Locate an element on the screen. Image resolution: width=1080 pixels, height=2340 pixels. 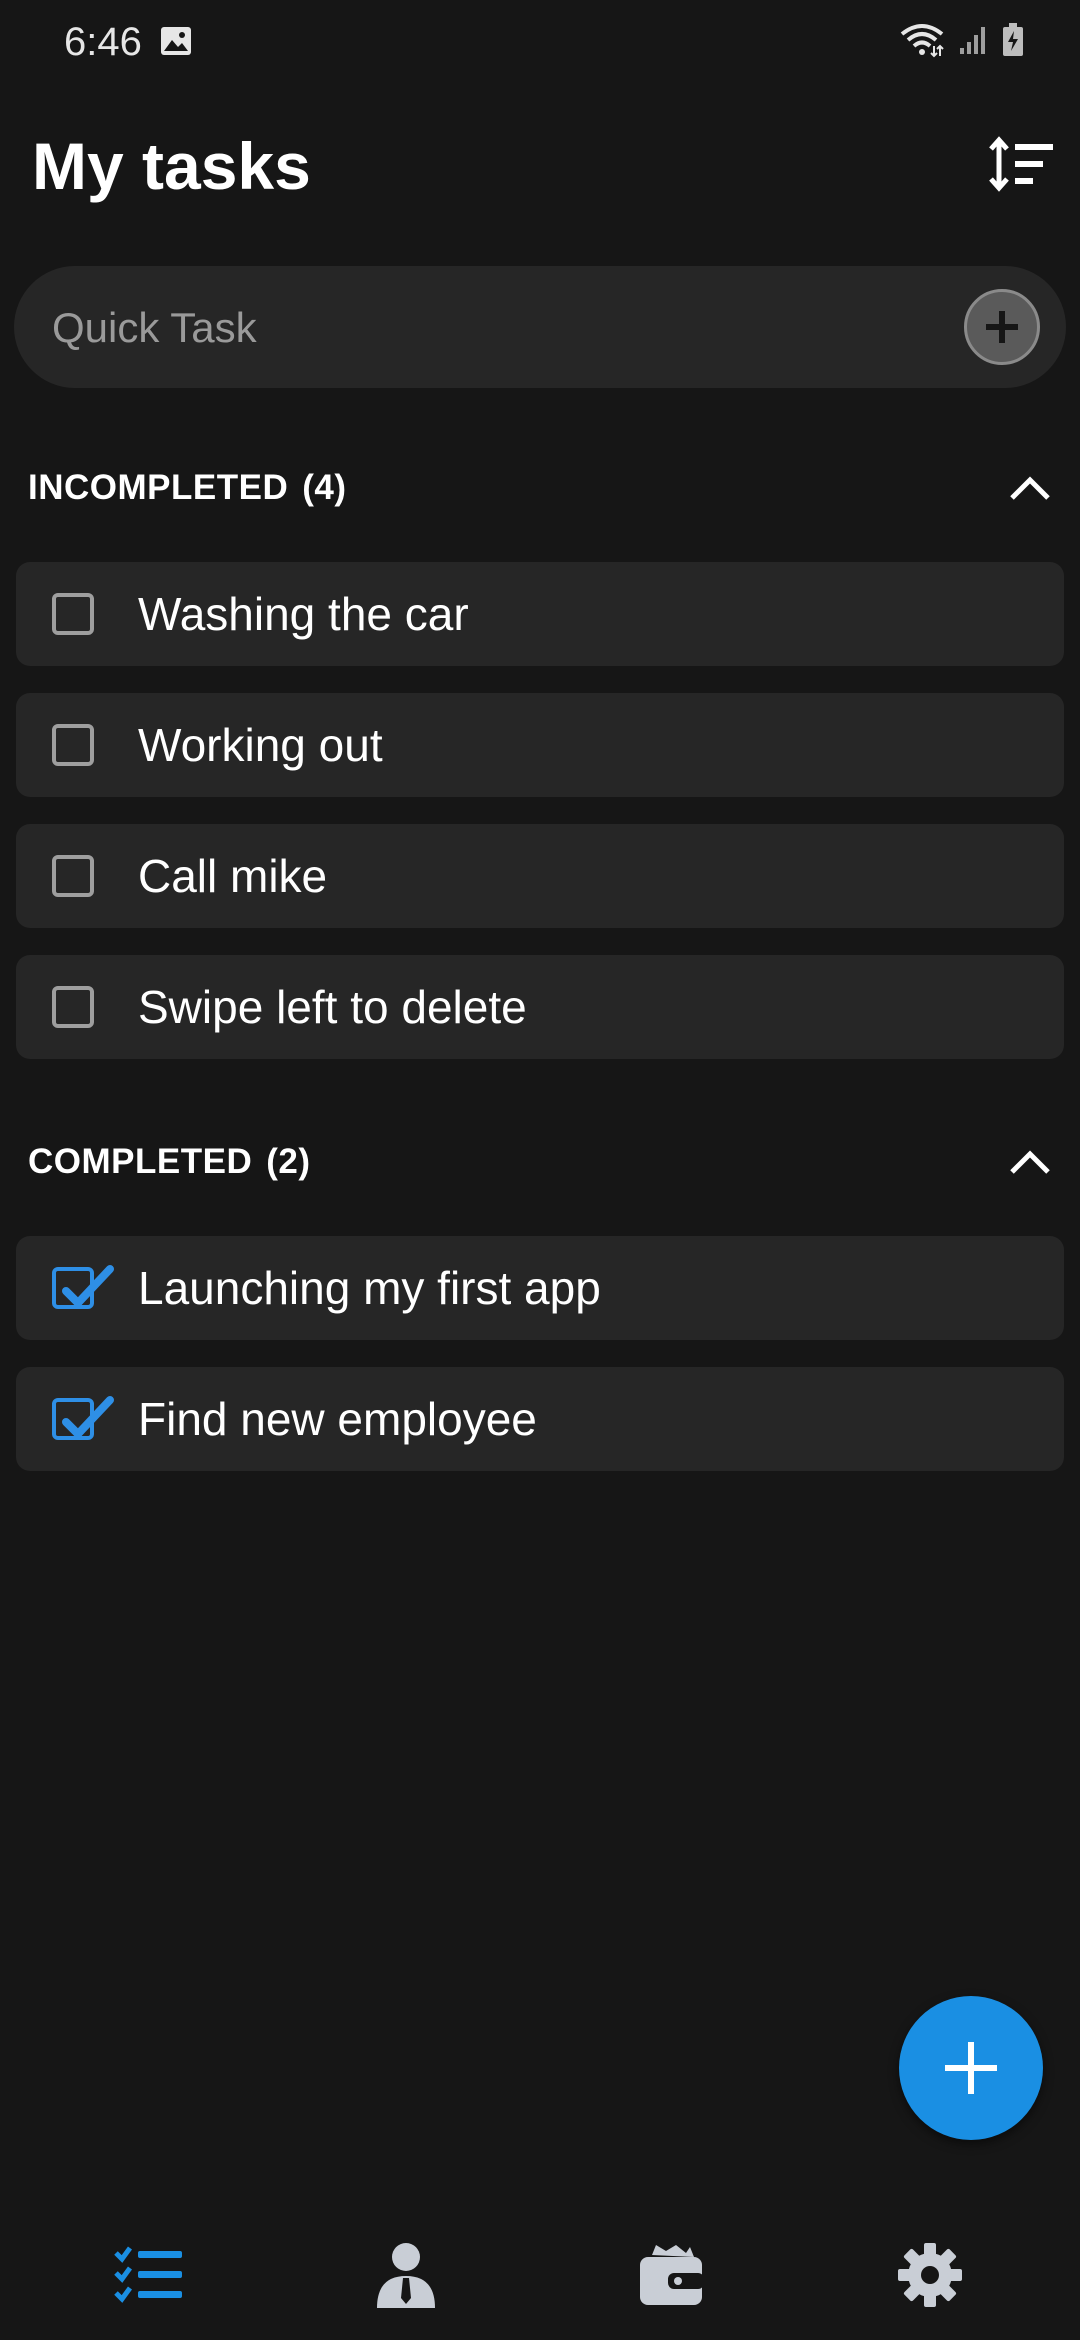
task-label: Launching my first app is located at coordinates (369, 1288).